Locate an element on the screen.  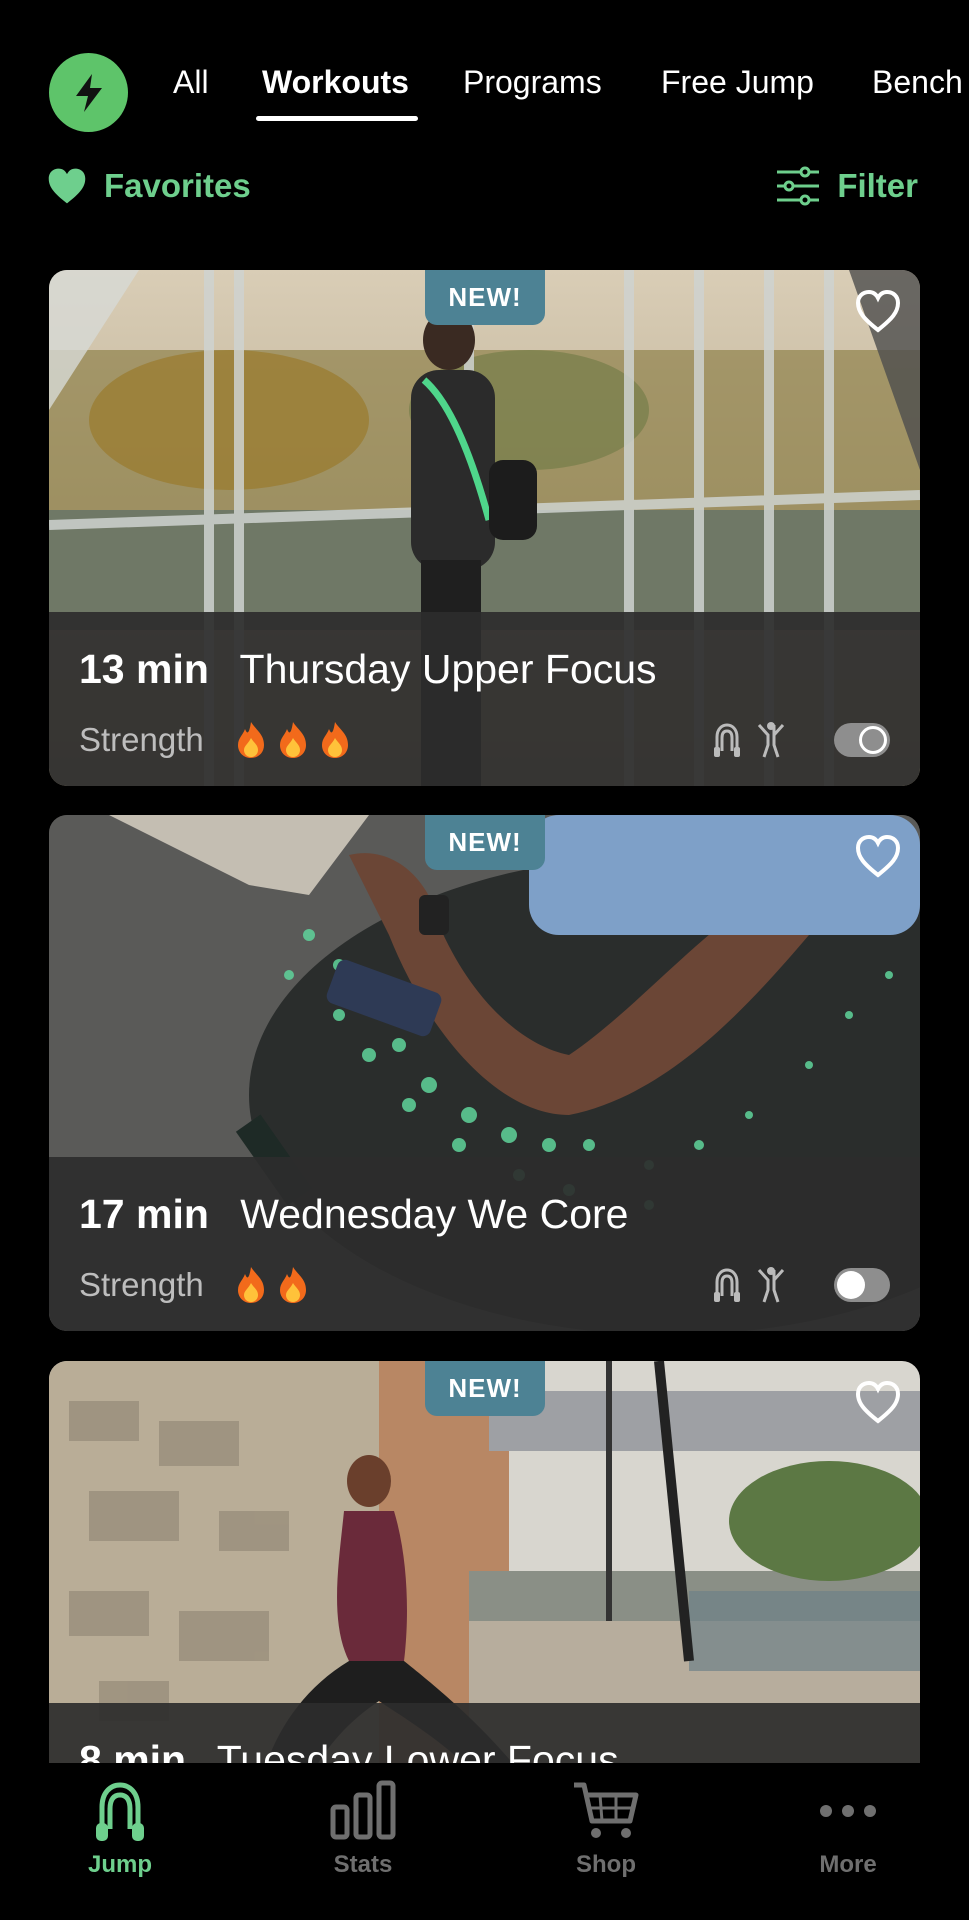
heart-filled-icon is located at coordinates (67, 186).